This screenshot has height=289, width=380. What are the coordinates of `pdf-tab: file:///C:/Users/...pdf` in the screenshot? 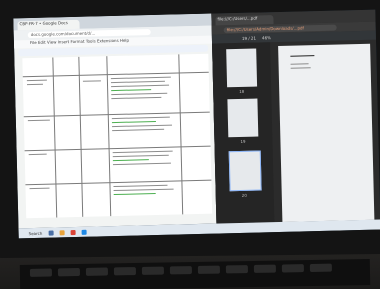 It's located at (244, 20).